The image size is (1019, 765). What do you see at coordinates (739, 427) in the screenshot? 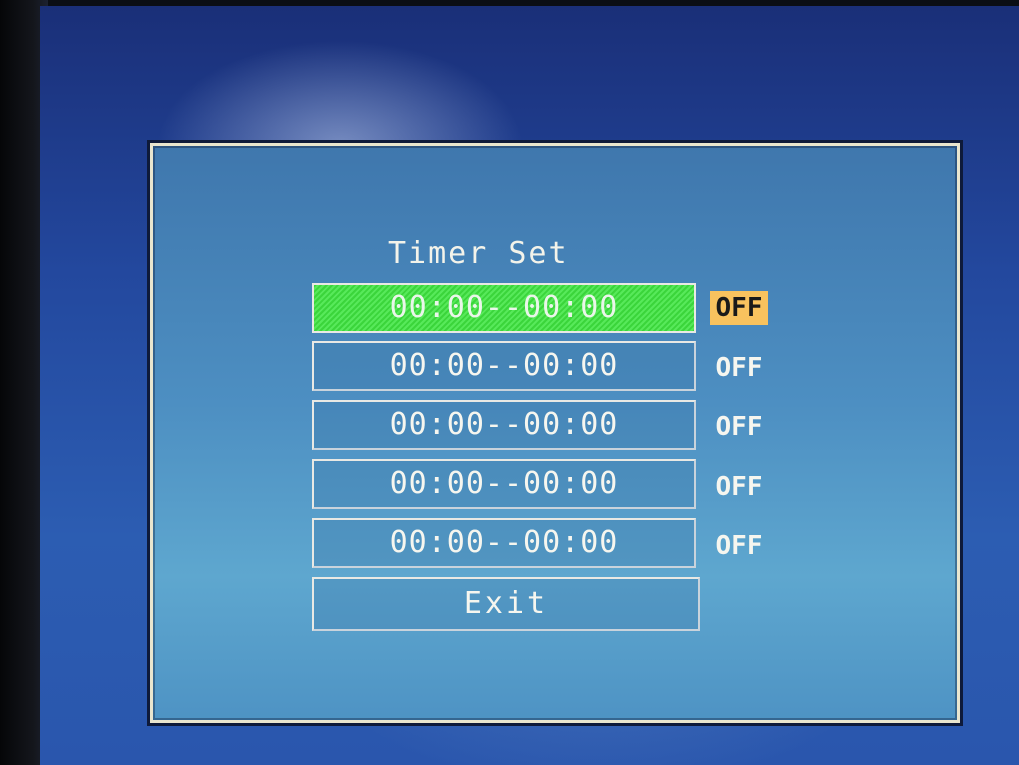
I see `timer-status-3: OFF` at bounding box center [739, 427].